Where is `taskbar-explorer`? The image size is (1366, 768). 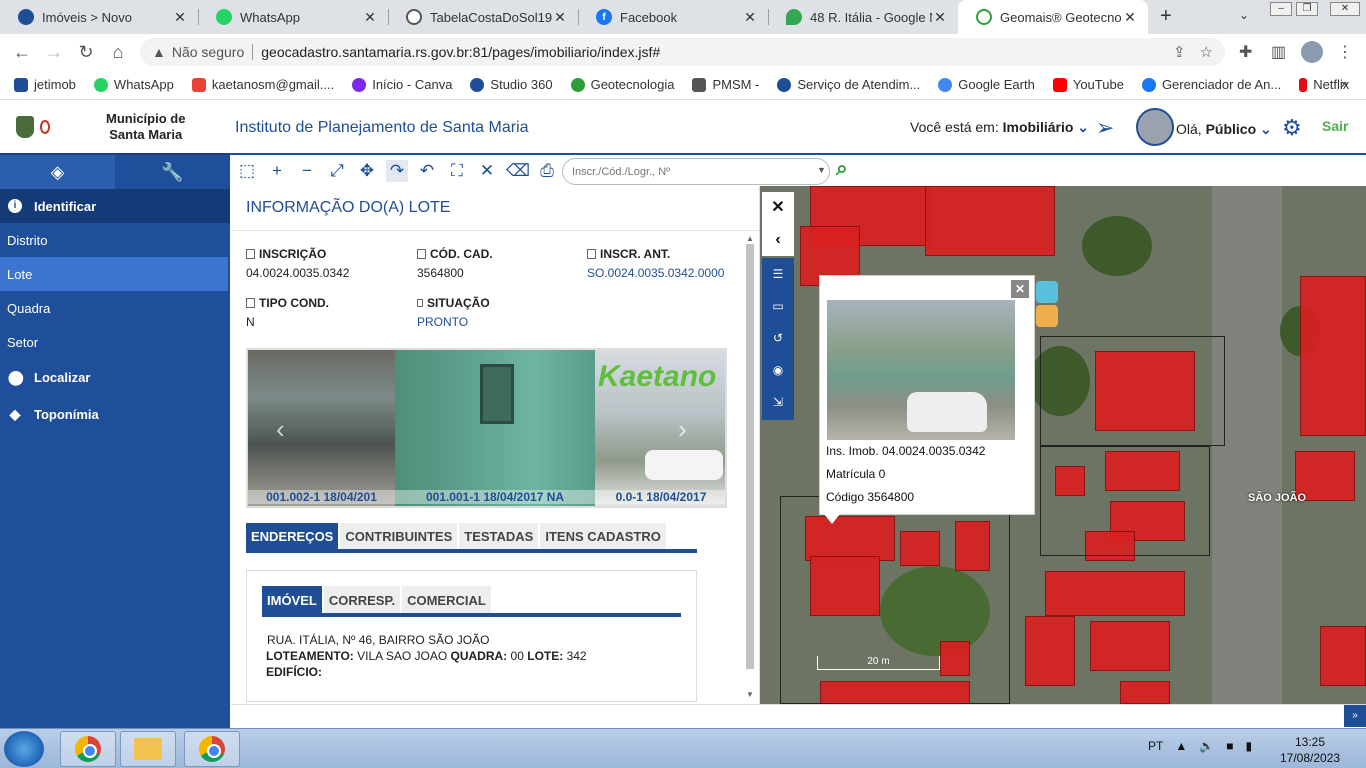
taskbar-explorer is located at coordinates (148, 749).